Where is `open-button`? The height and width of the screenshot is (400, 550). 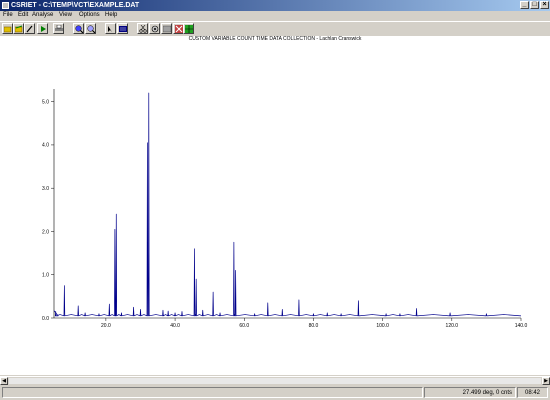
open-button is located at coordinates (7, 28).